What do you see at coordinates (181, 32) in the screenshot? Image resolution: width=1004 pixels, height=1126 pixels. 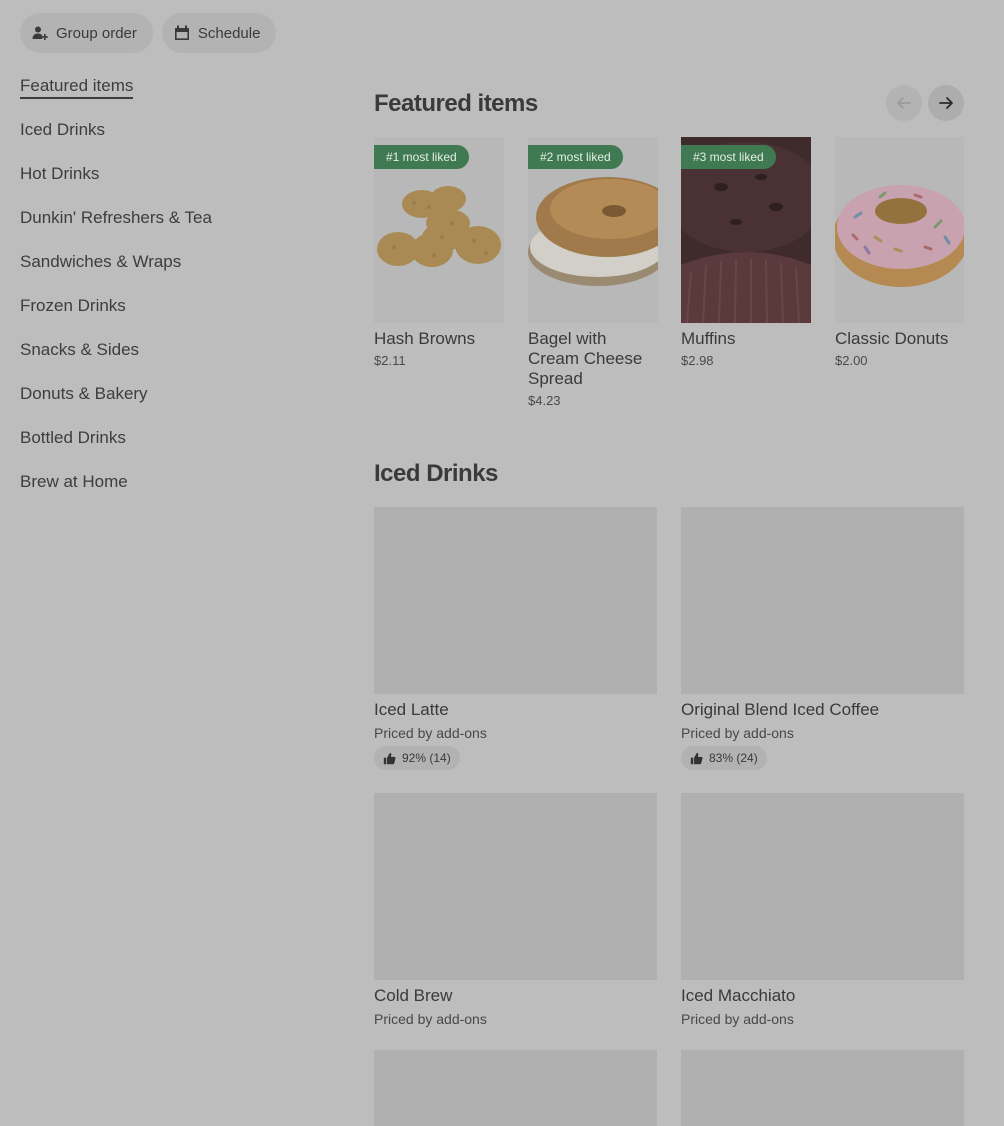 I see `calendar-icon` at bounding box center [181, 32].